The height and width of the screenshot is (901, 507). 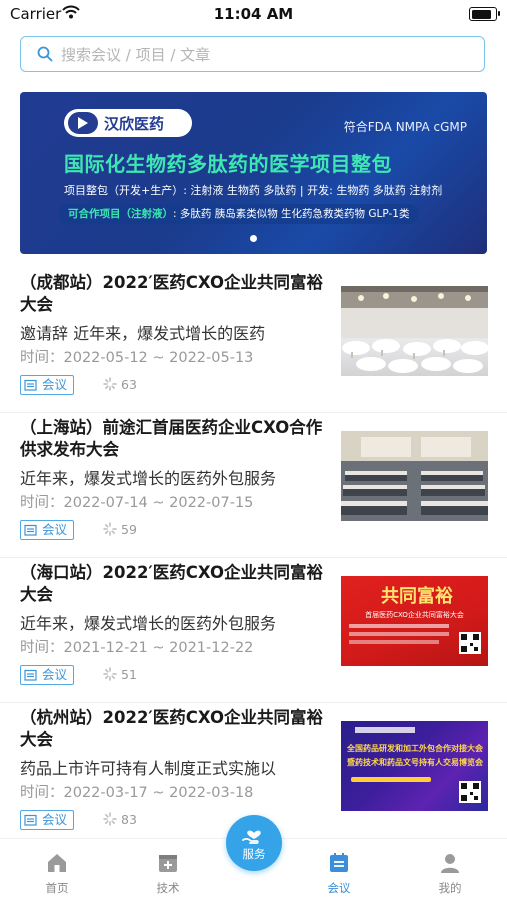 I want to click on tab-service: 服务, so click(x=254, y=843).